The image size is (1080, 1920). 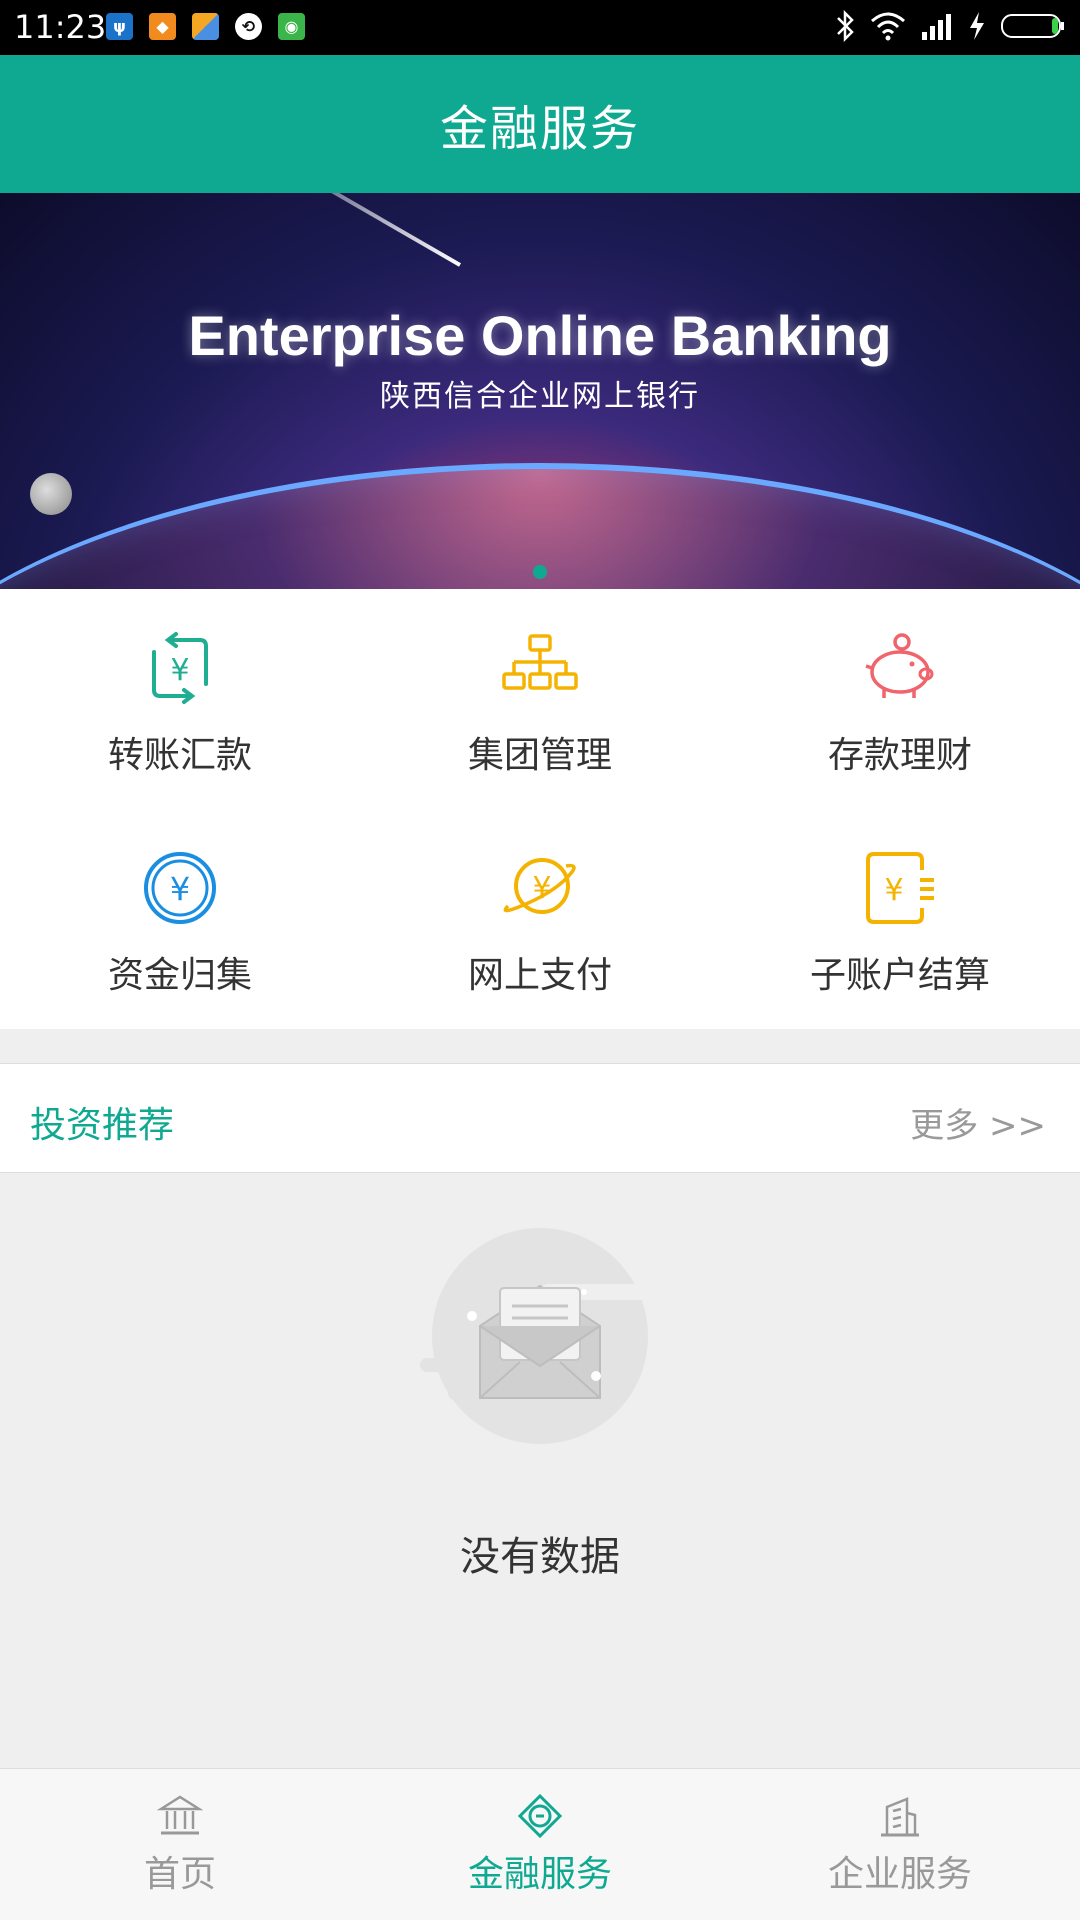 I want to click on battery-icon, so click(x=1032, y=26).